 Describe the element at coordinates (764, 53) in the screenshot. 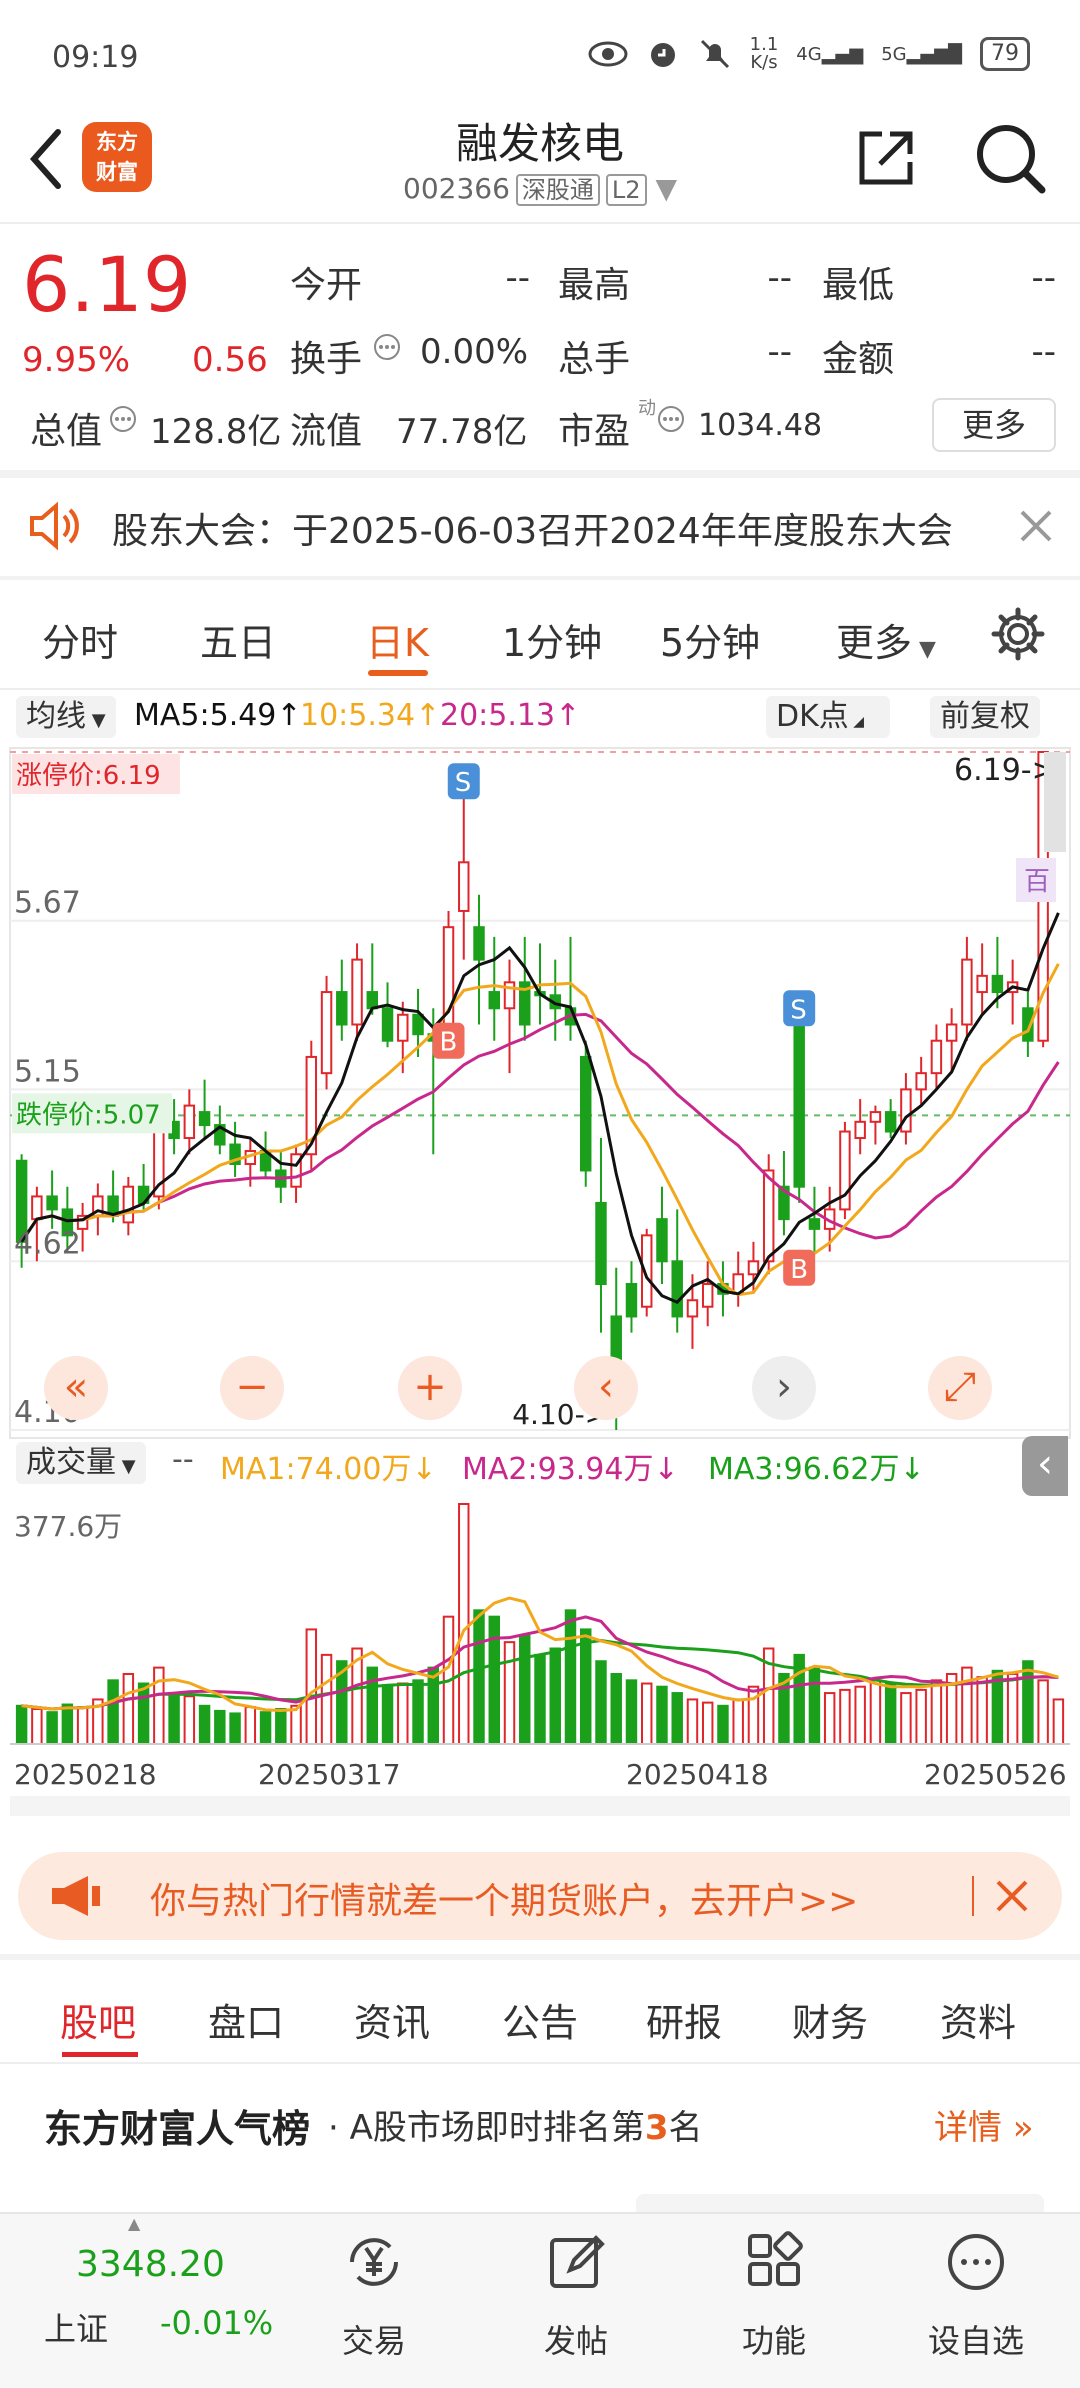

I see `net-speed: 1.1 K/s` at that location.